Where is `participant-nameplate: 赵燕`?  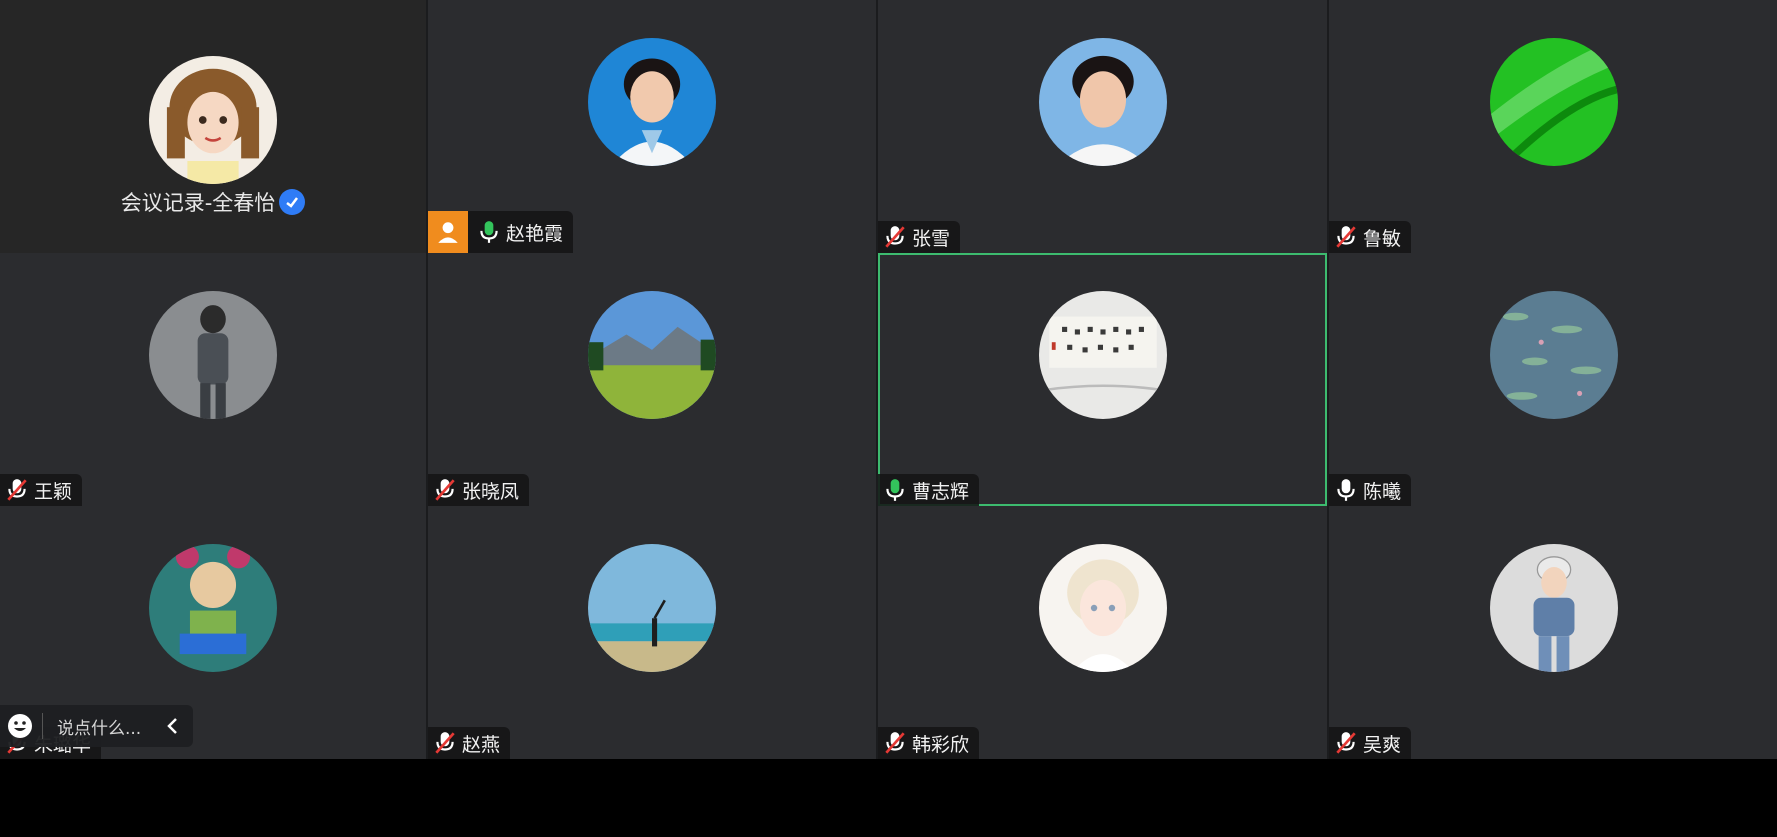
participant-nameplate: 赵燕 is located at coordinates (469, 743).